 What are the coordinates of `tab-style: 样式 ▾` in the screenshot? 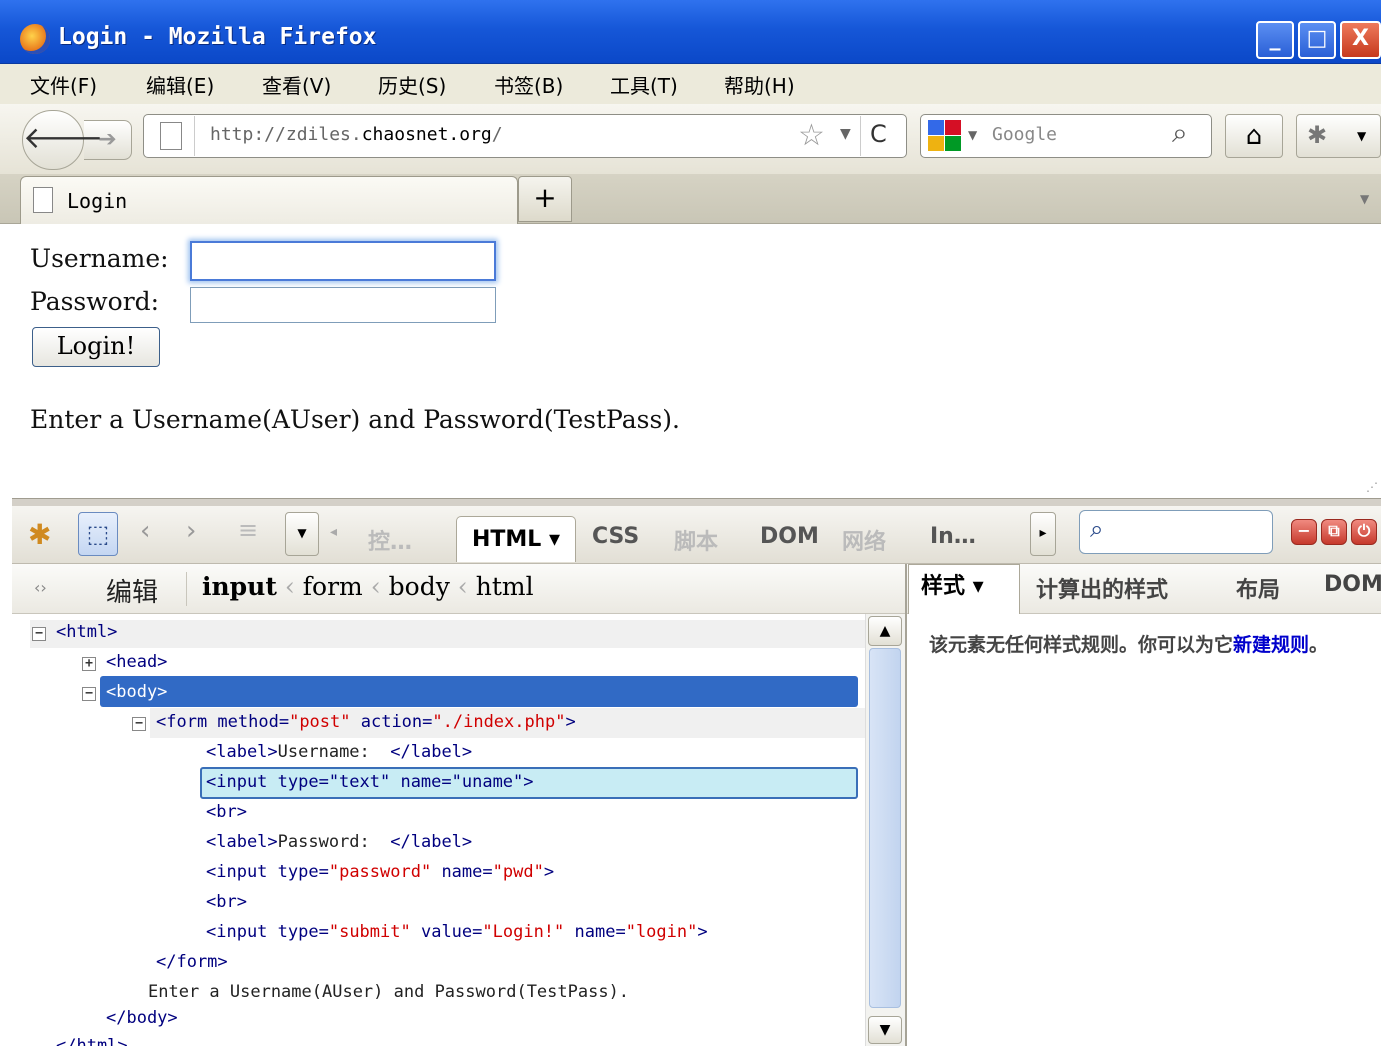 It's located at (964, 589).